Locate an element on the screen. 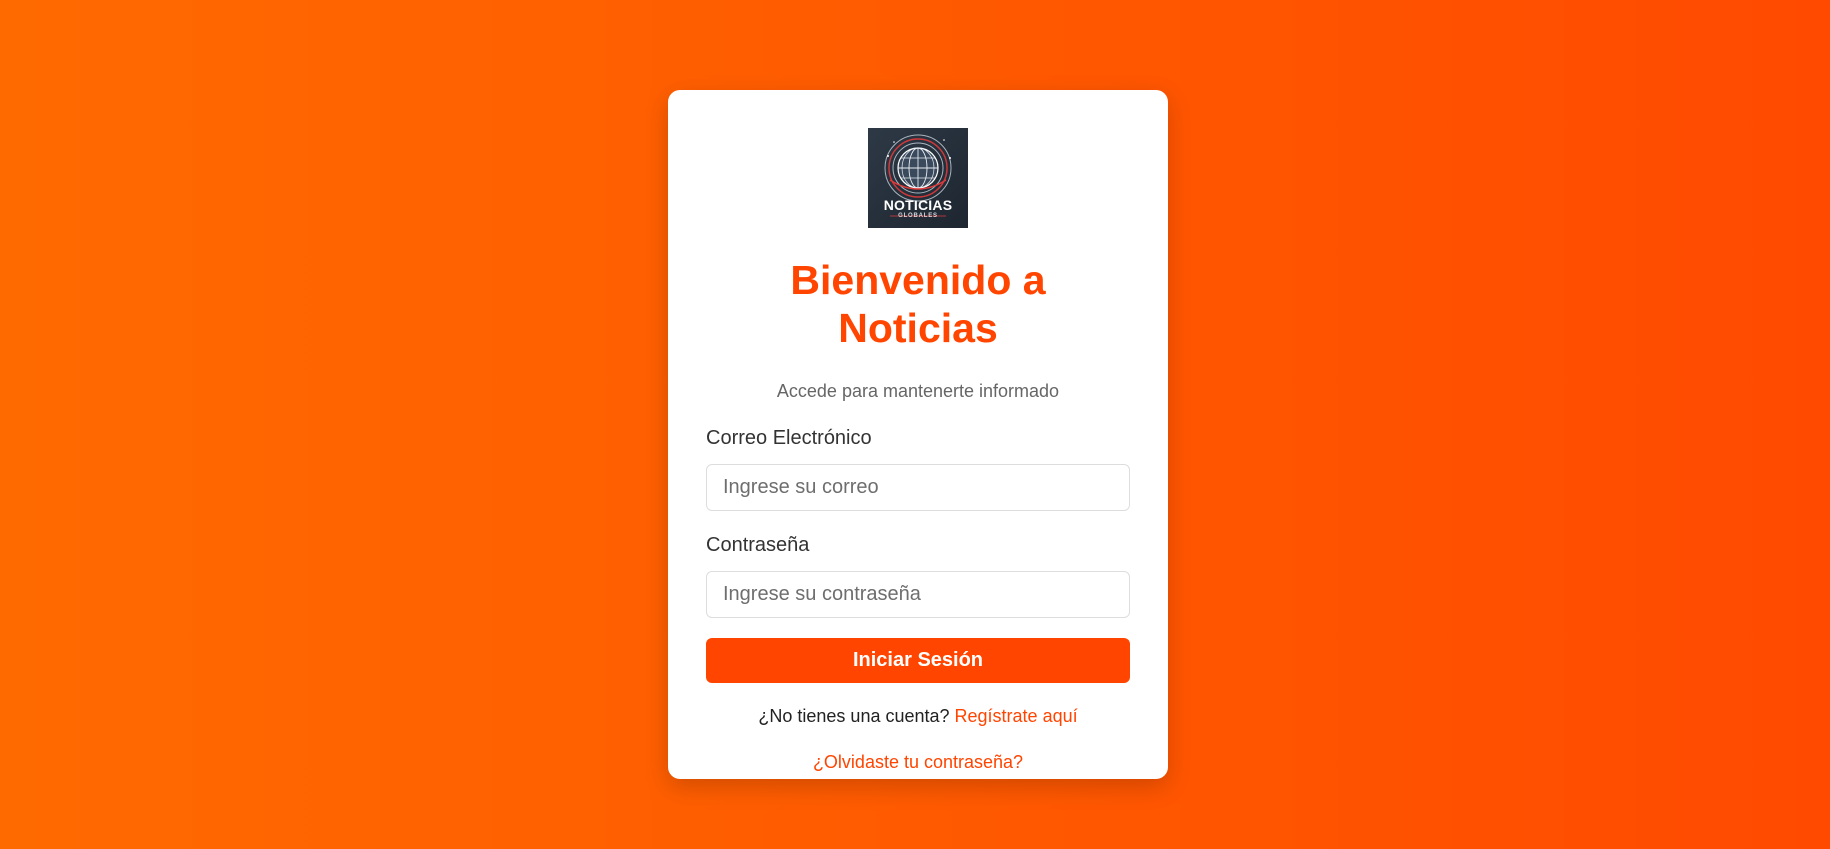 Image resolution: width=1830 pixels, height=849 pixels. page-title: Bienvenido a Noticias is located at coordinates (918, 304).